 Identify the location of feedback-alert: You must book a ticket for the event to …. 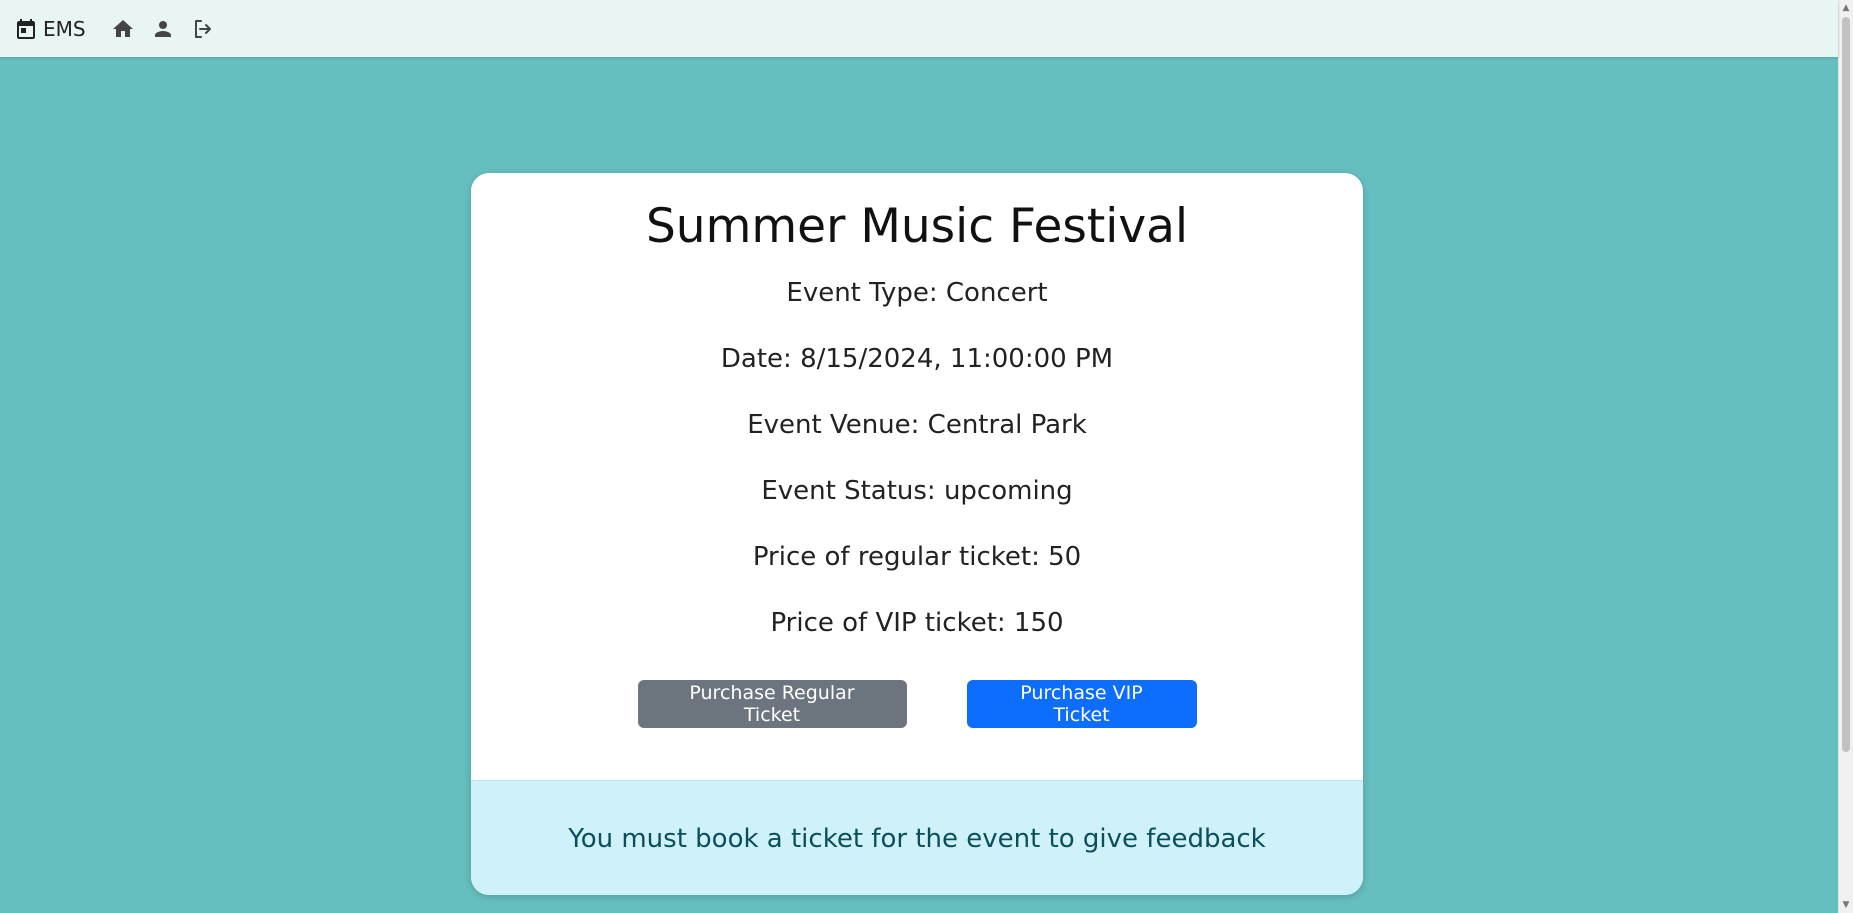
(917, 837).